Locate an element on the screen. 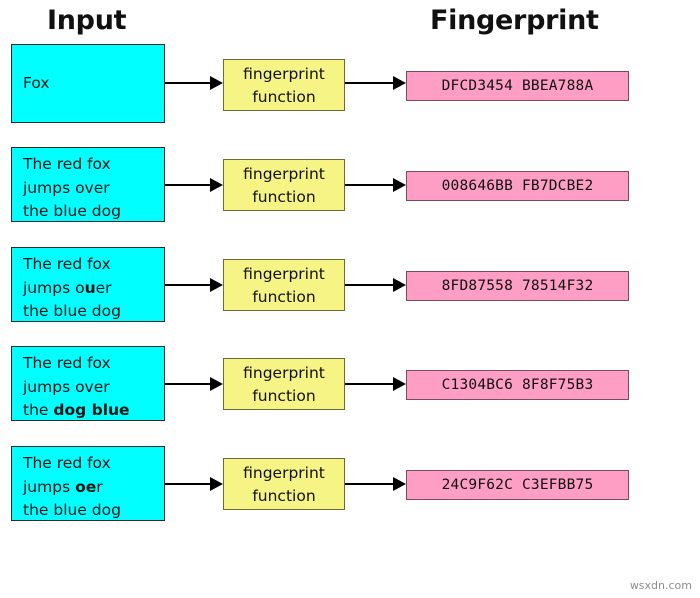 This screenshot has width=700, height=598. input-line: jumps ouer is located at coordinates (67, 287).